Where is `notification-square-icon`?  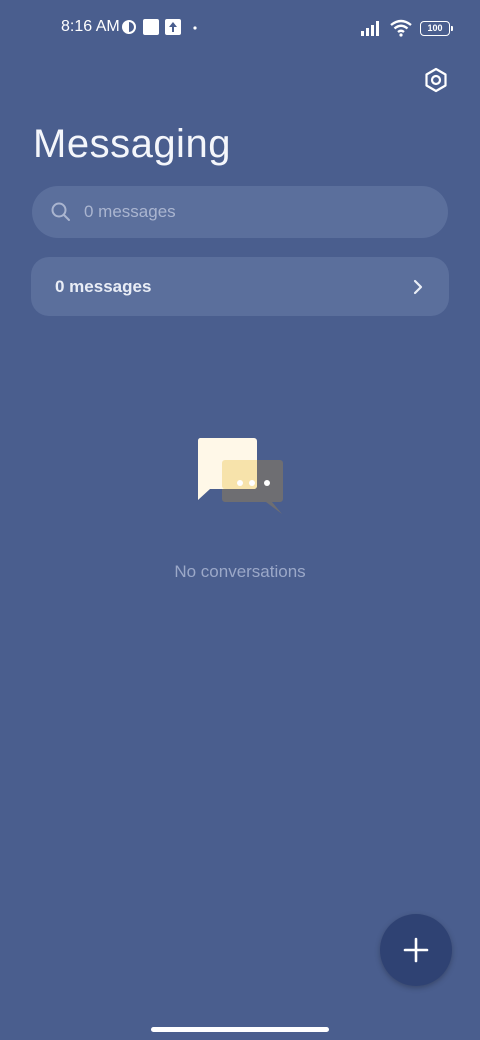
notification-square-icon is located at coordinates (151, 27).